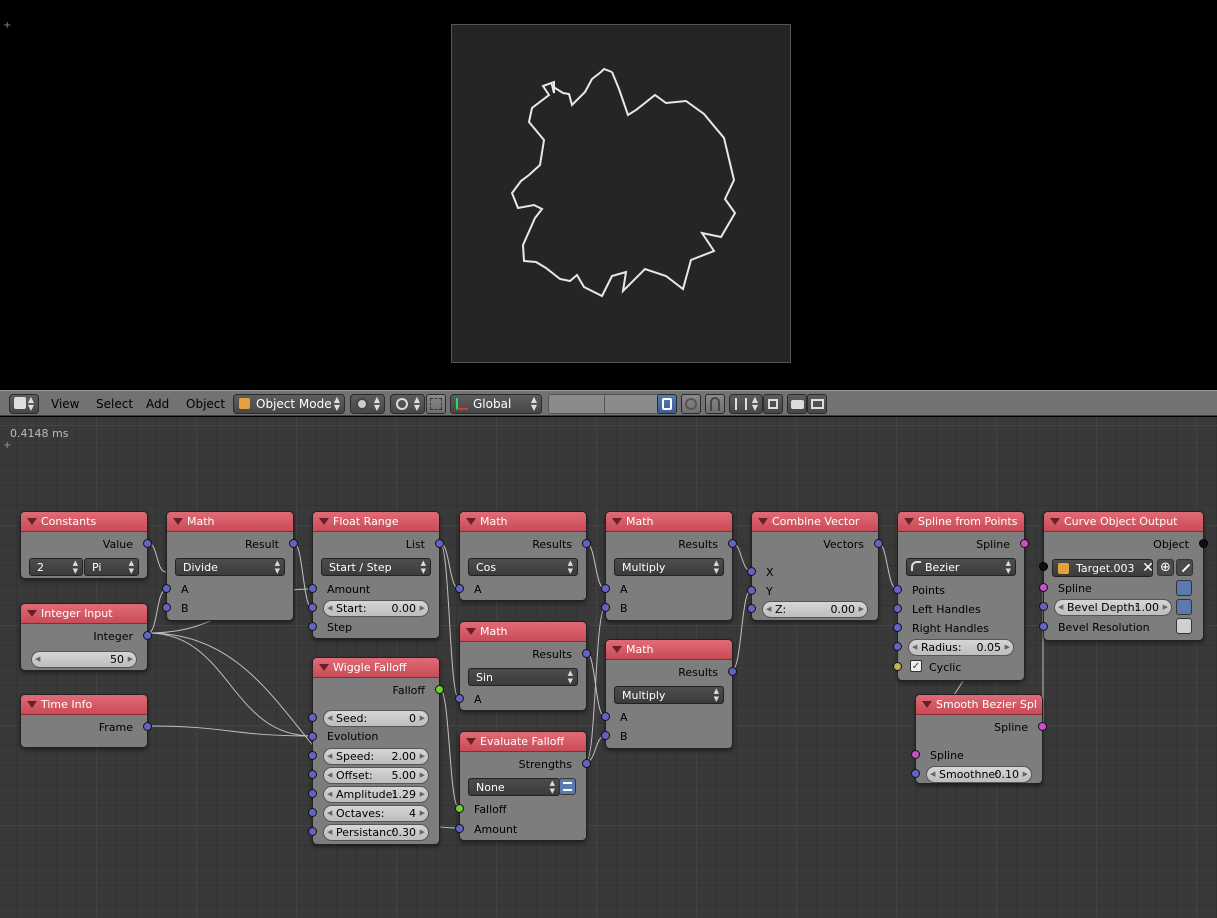 This screenshot has width=1217, height=918. Describe the element at coordinates (439, 689) in the screenshot. I see `socket-falloff-out` at that location.